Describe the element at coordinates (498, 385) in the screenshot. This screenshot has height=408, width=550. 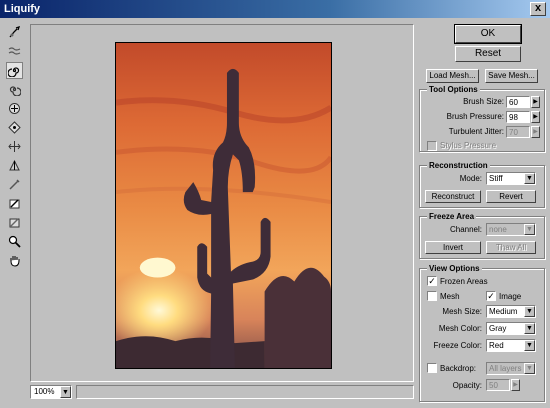
I see `opacity-input: 50` at that location.